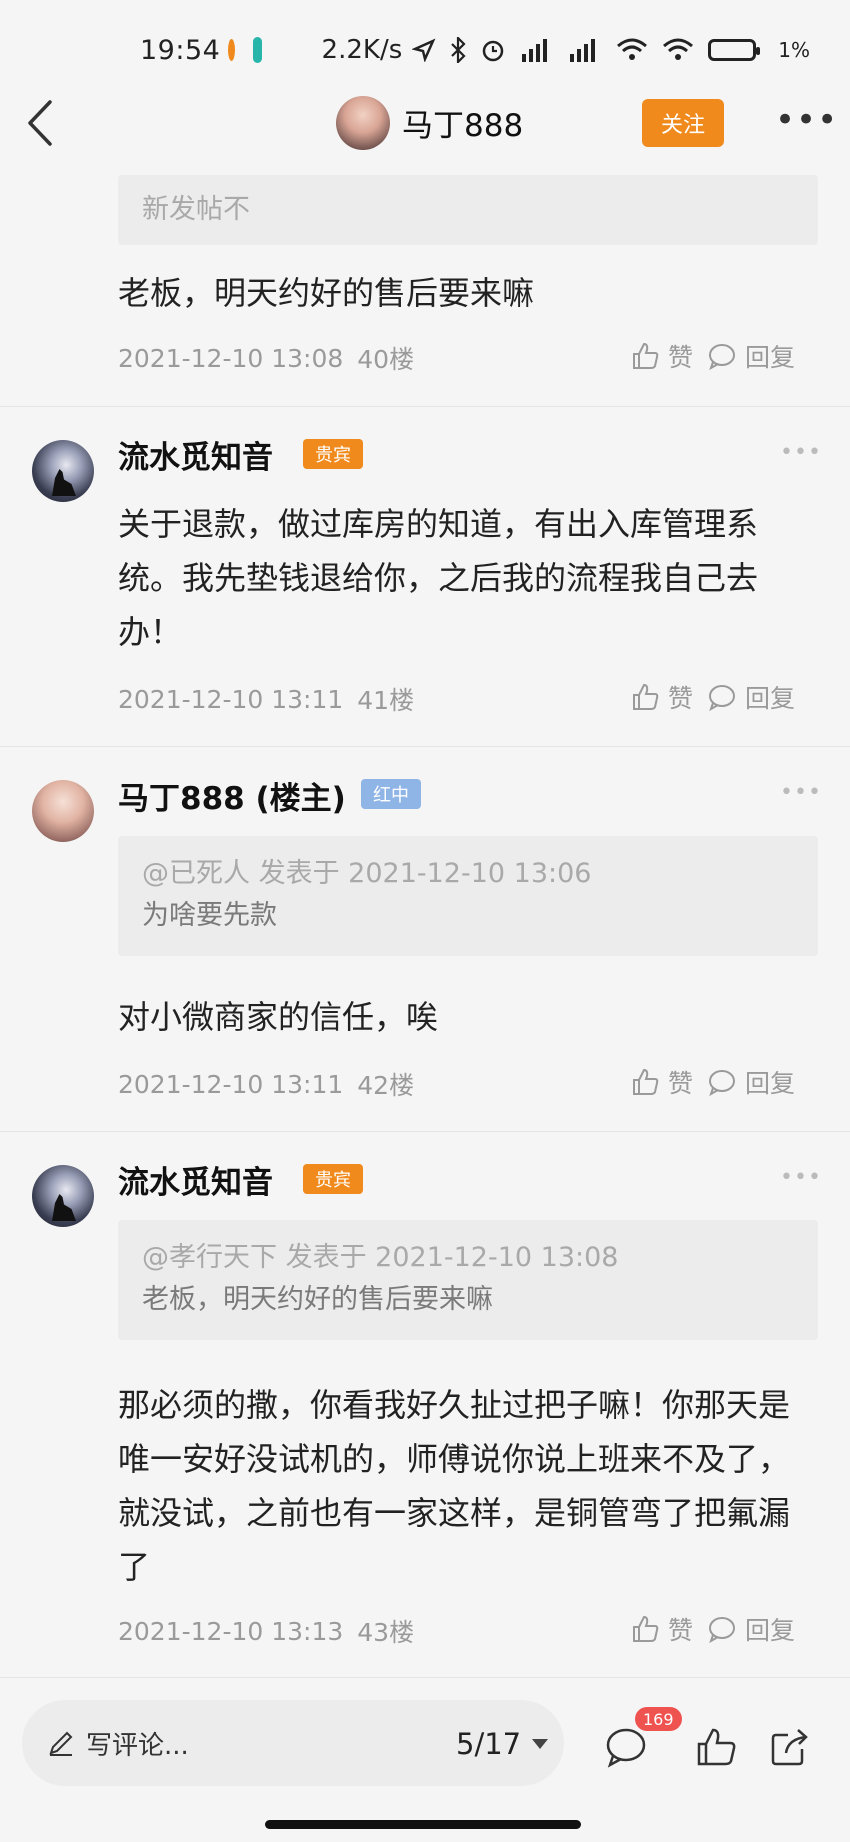 The image size is (850, 1842). Describe the element at coordinates (658, 1719) in the screenshot. I see `comment-count-badge: 169` at that location.